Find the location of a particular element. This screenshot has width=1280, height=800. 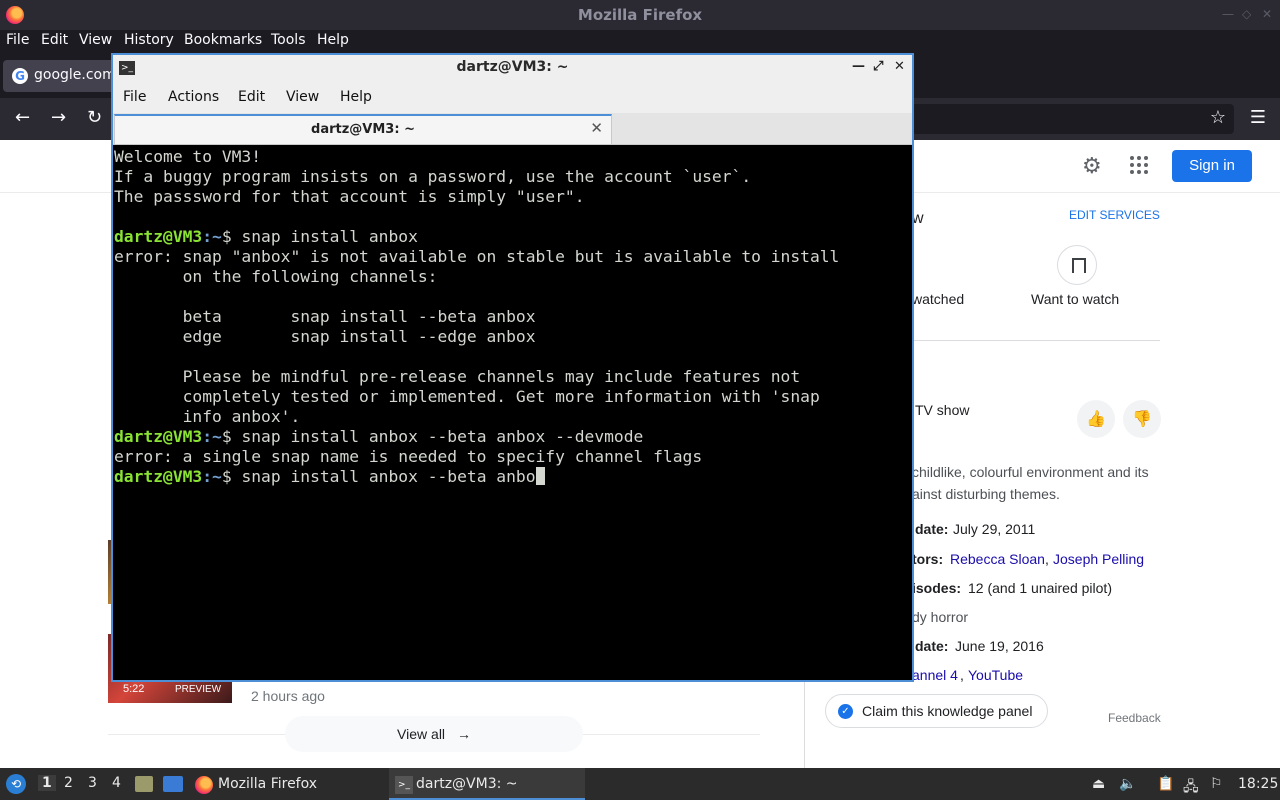

view-all-button: View all → is located at coordinates (434, 734).